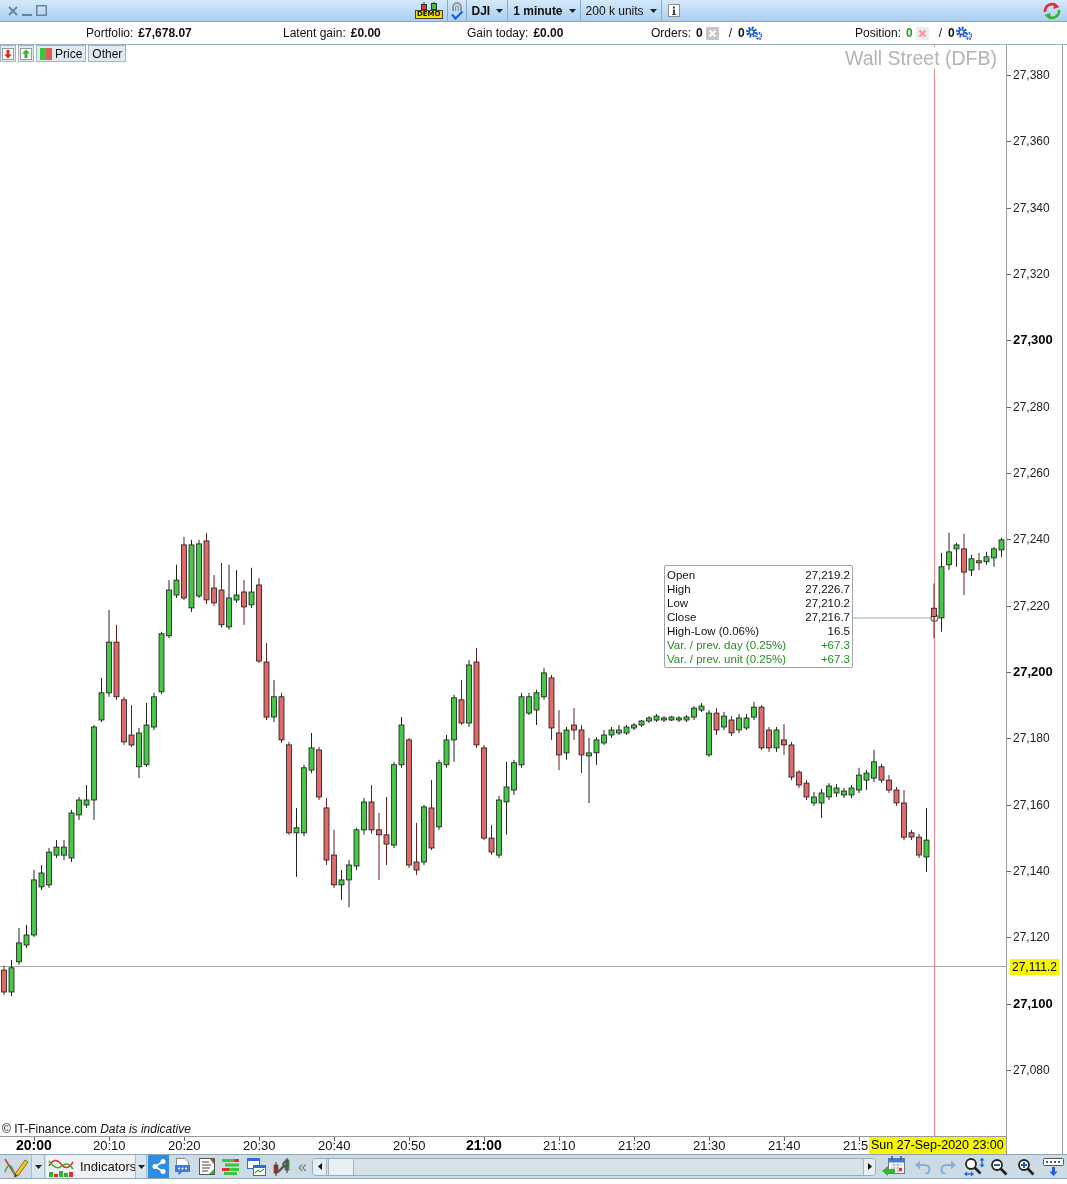 The height and width of the screenshot is (1184, 1067). I want to click on price-axis-label: 27,220, so click(1031, 605).